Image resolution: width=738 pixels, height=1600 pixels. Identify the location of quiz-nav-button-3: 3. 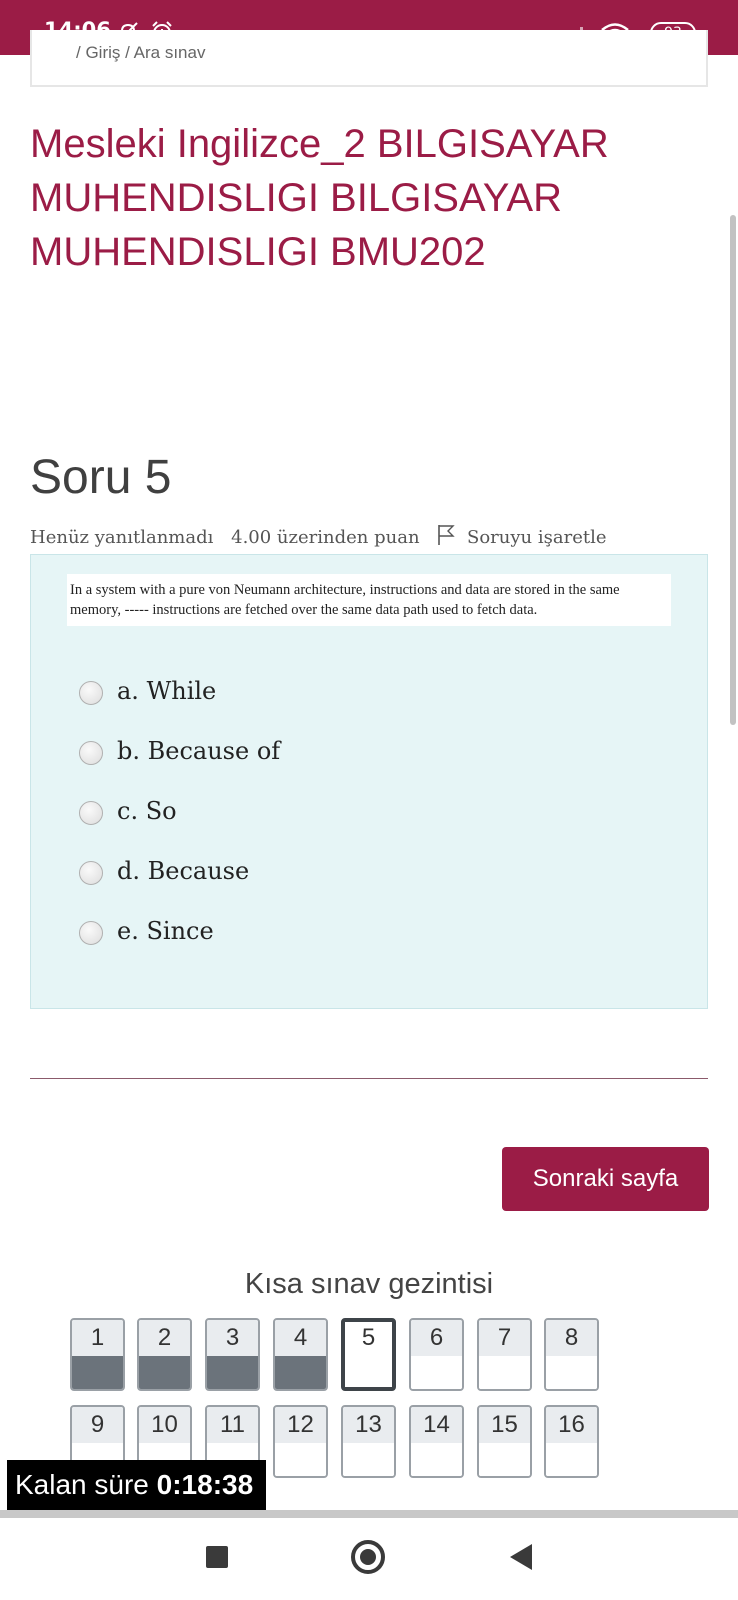
(232, 1354).